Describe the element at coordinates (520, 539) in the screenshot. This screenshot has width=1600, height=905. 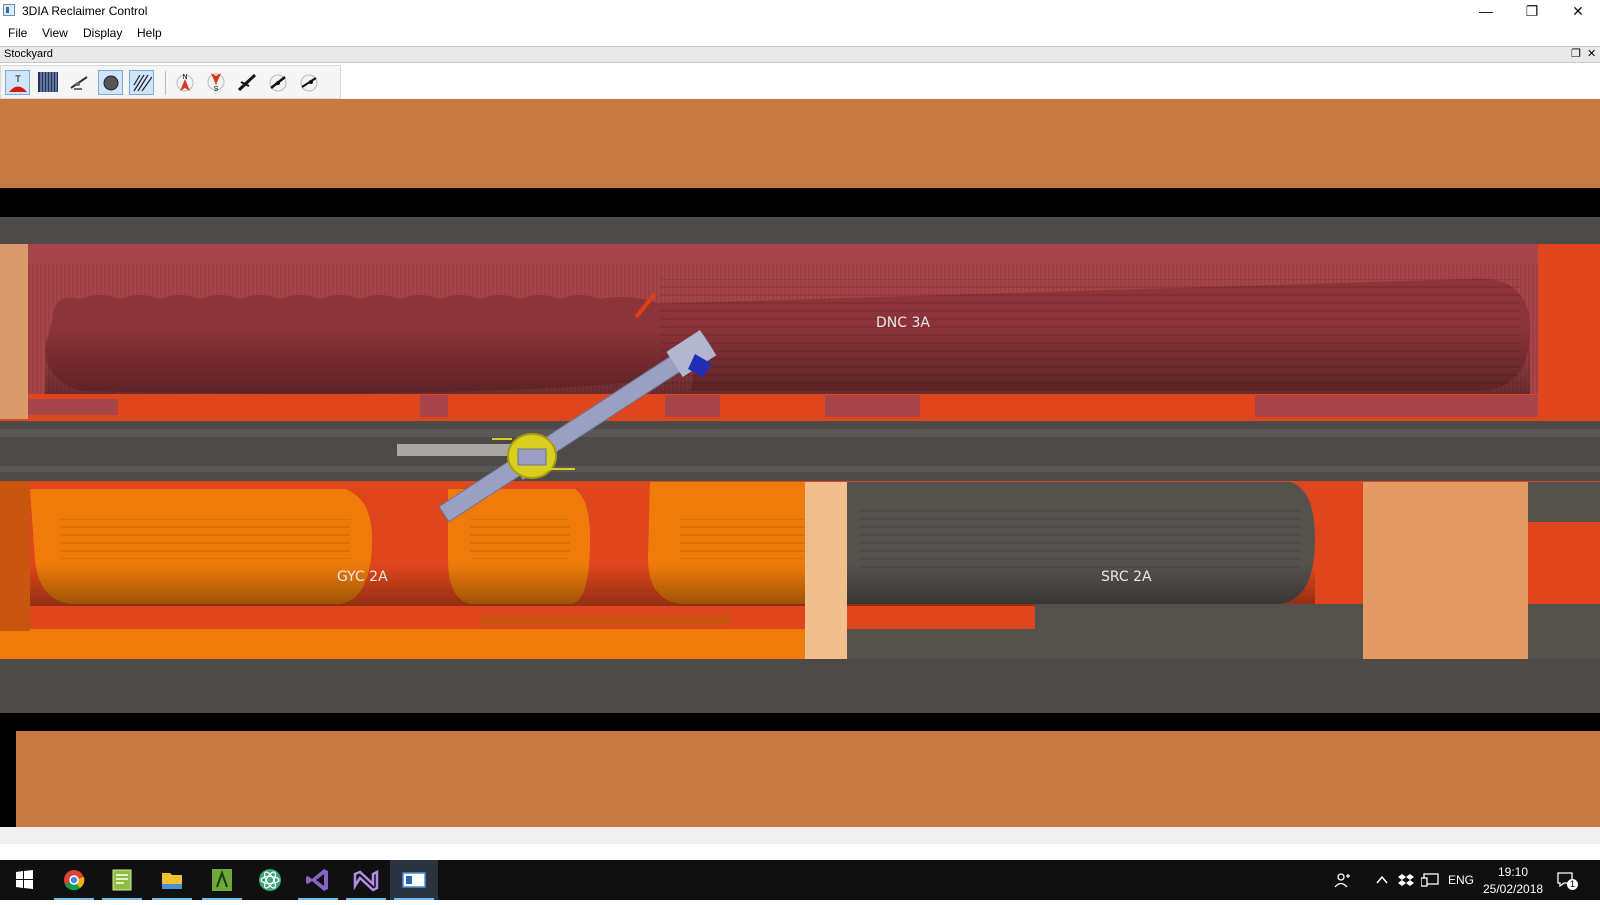
I see `gyc-pile-2-ridges` at that location.